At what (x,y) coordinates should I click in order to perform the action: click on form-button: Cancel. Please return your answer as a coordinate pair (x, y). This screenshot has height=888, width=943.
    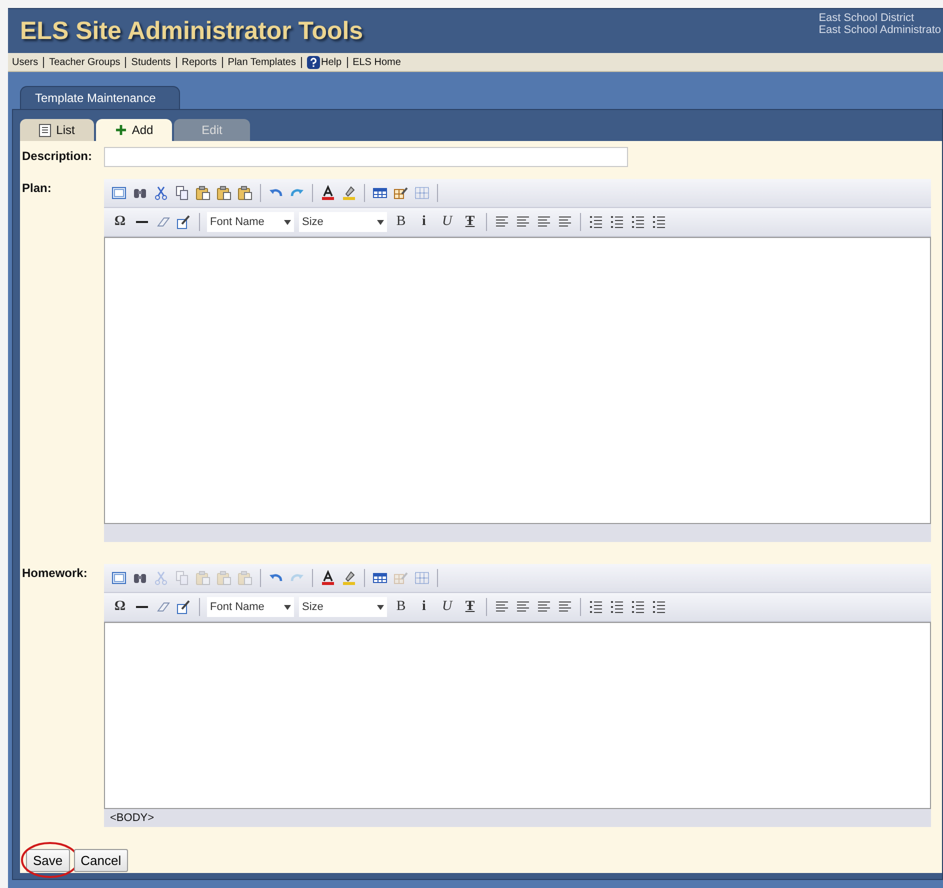
    Looking at the image, I should click on (101, 860).